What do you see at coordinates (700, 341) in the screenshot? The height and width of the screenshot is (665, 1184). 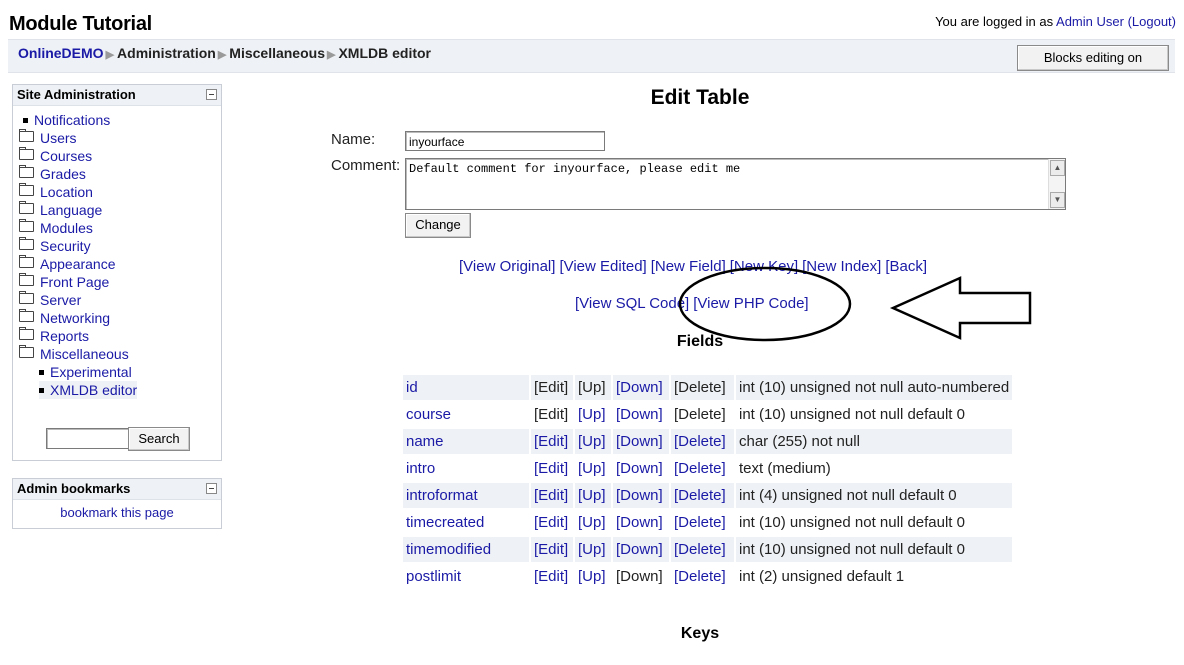 I see `fields-heading: Fields` at bounding box center [700, 341].